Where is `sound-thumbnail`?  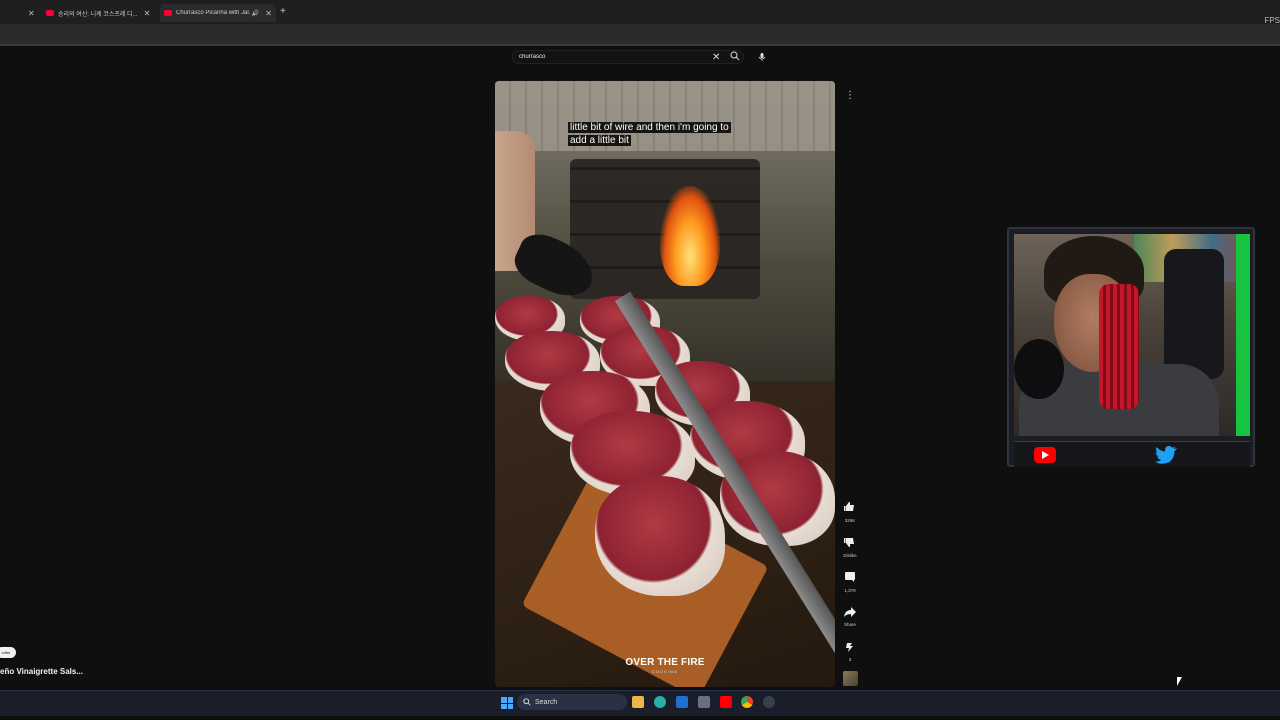 sound-thumbnail is located at coordinates (850, 678).